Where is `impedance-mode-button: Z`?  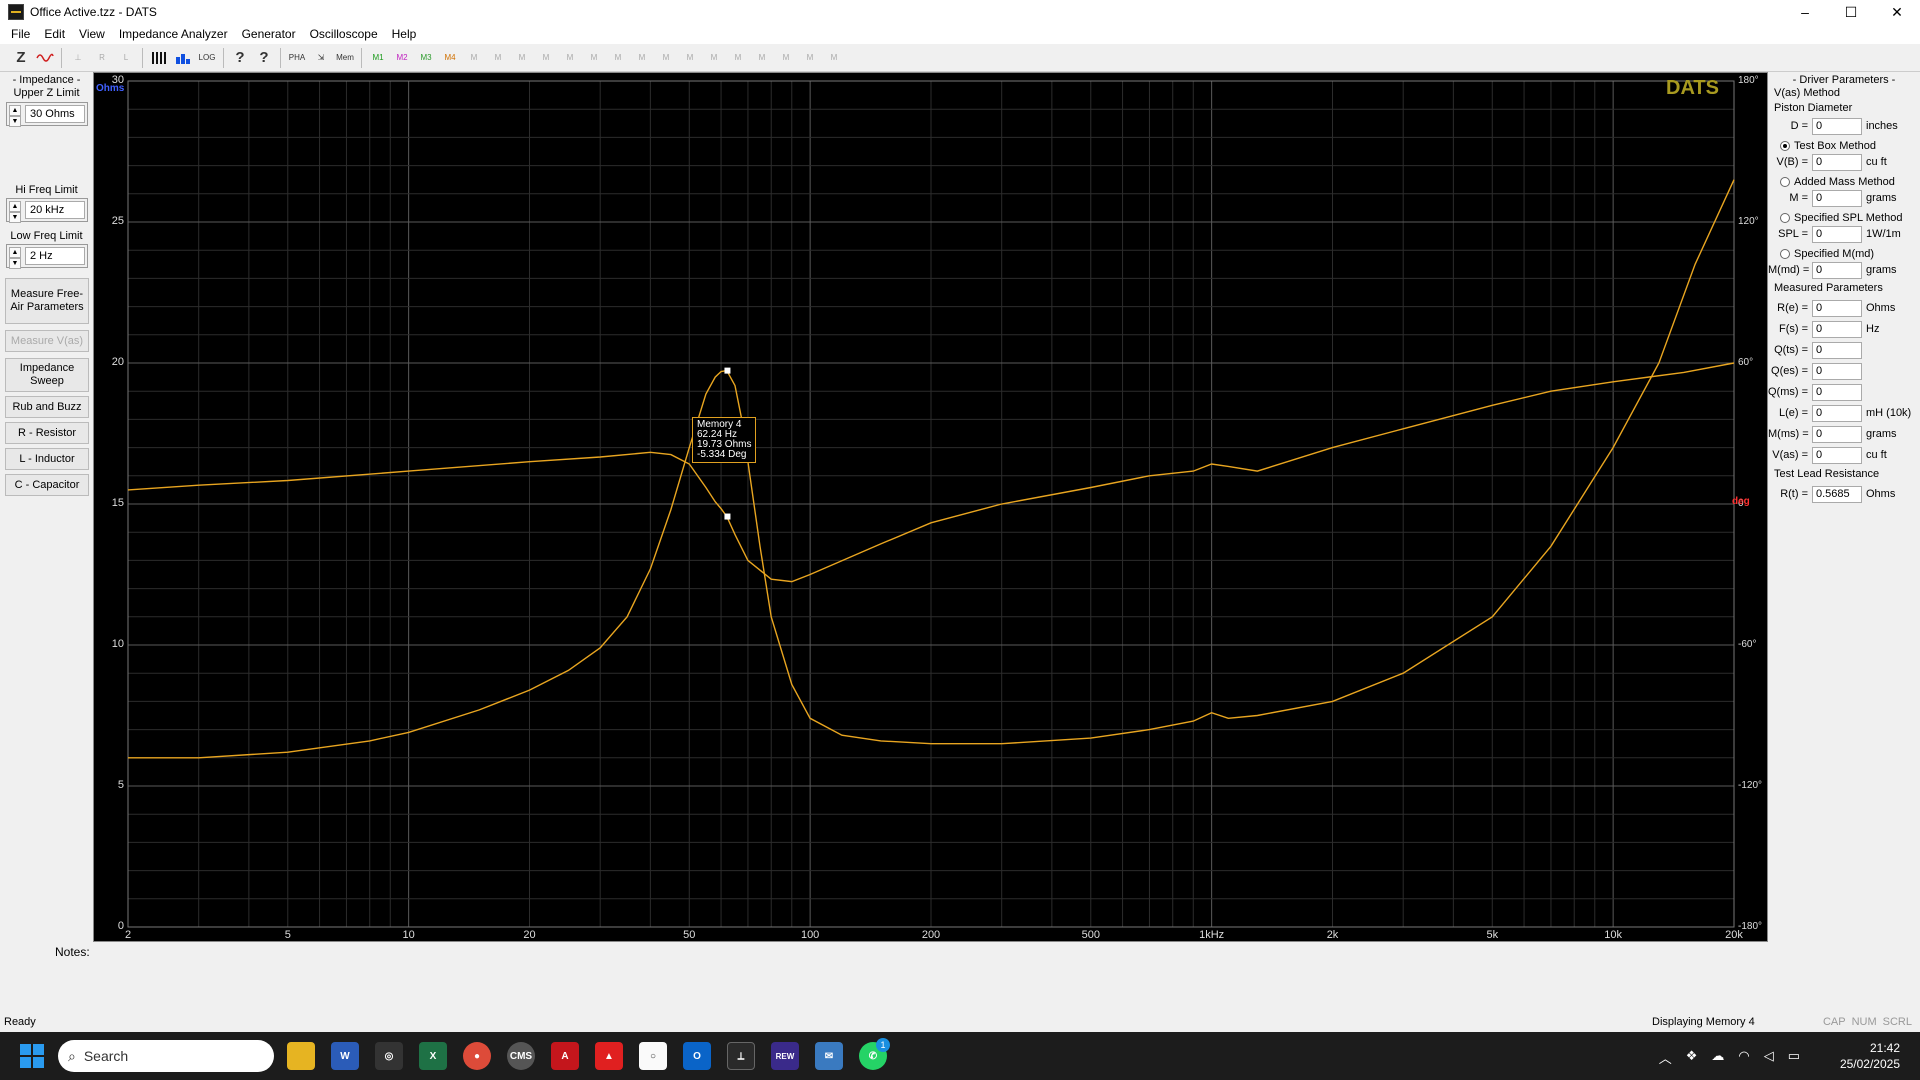 impedance-mode-button: Z is located at coordinates (21, 58).